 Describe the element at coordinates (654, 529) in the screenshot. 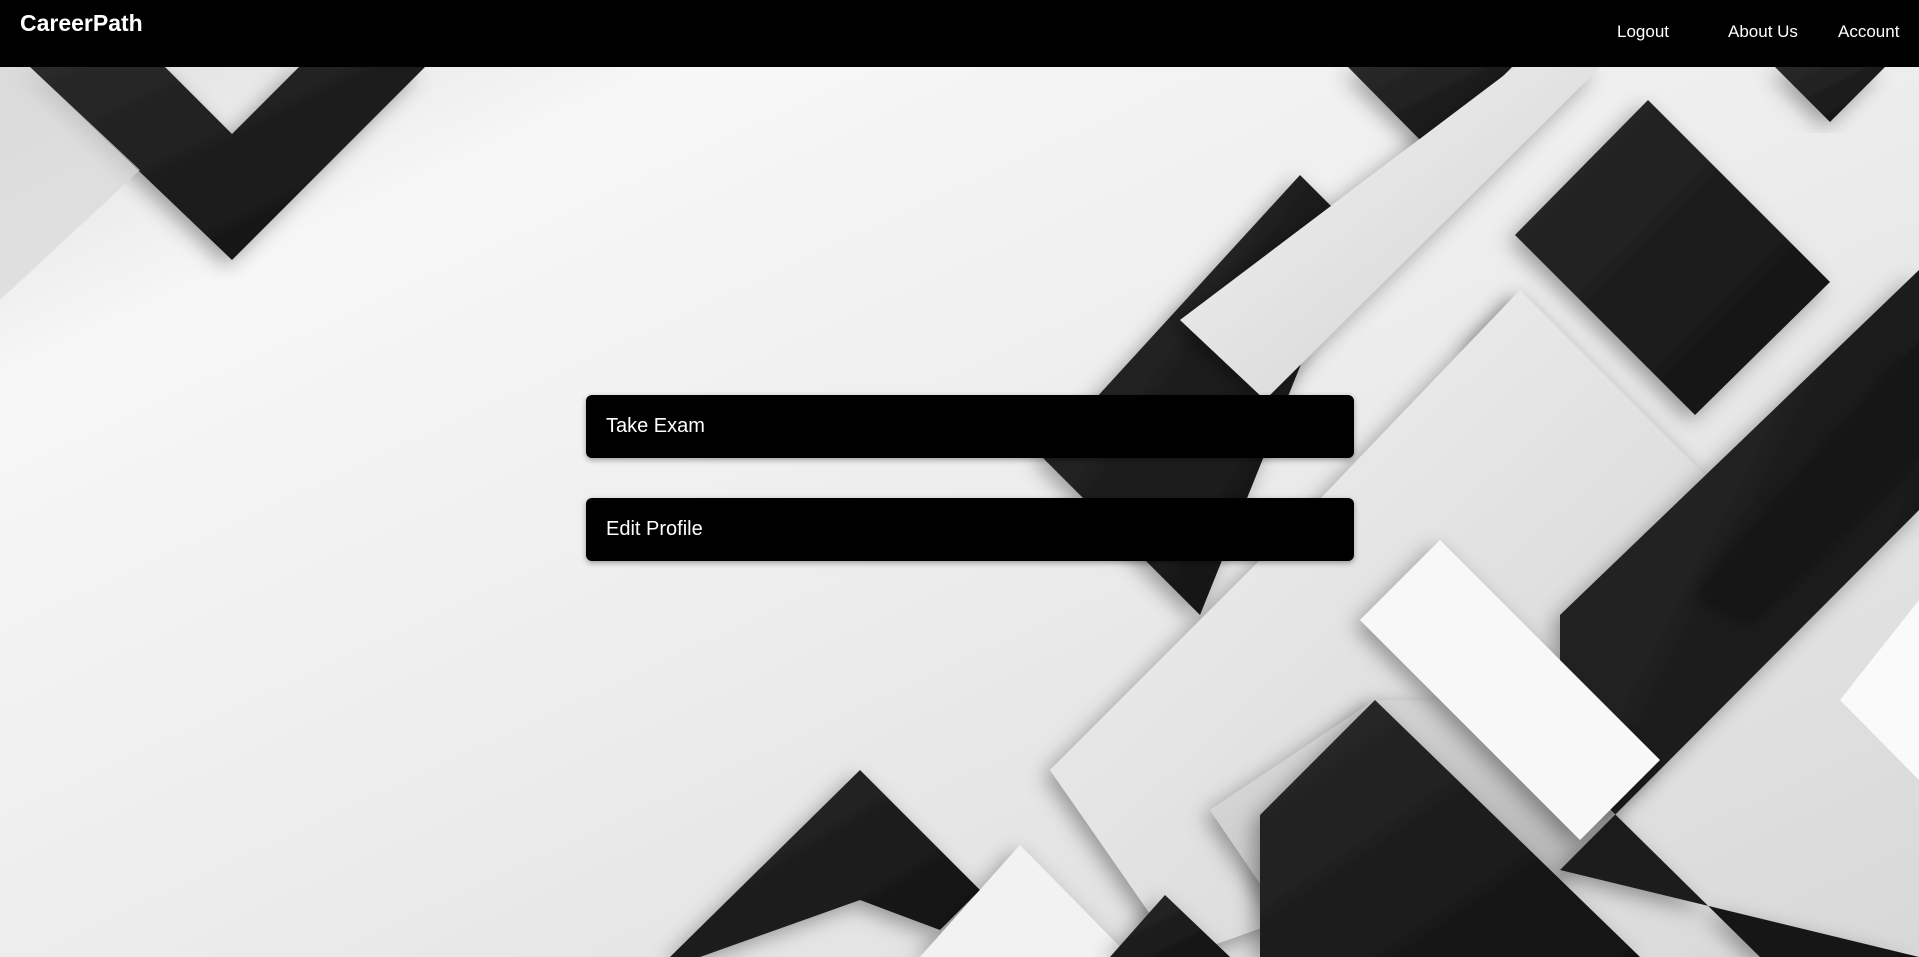

I see `edit-profile-label: Edit Profile` at that location.